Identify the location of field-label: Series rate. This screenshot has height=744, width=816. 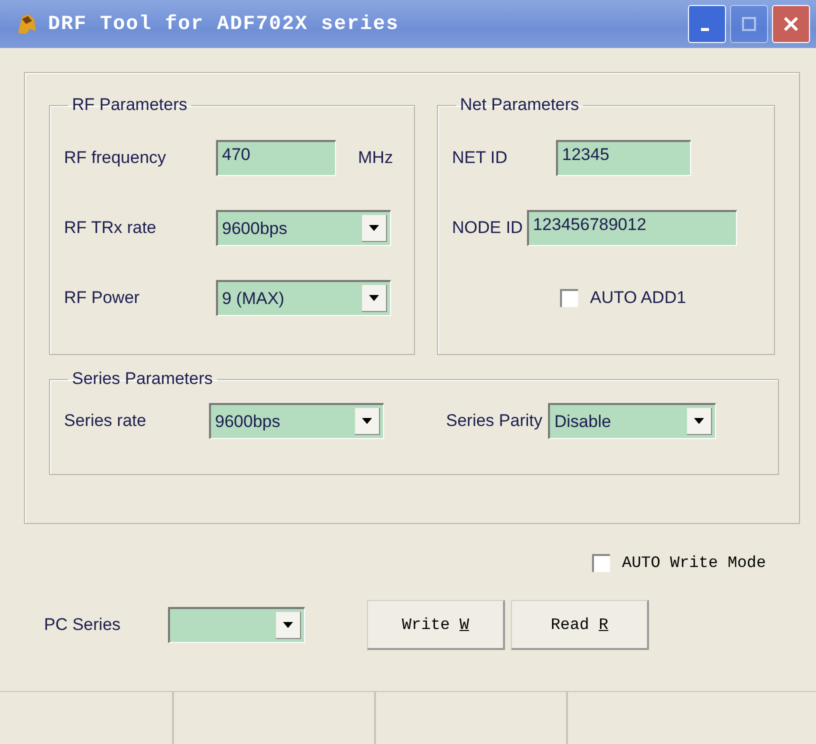
(106, 421).